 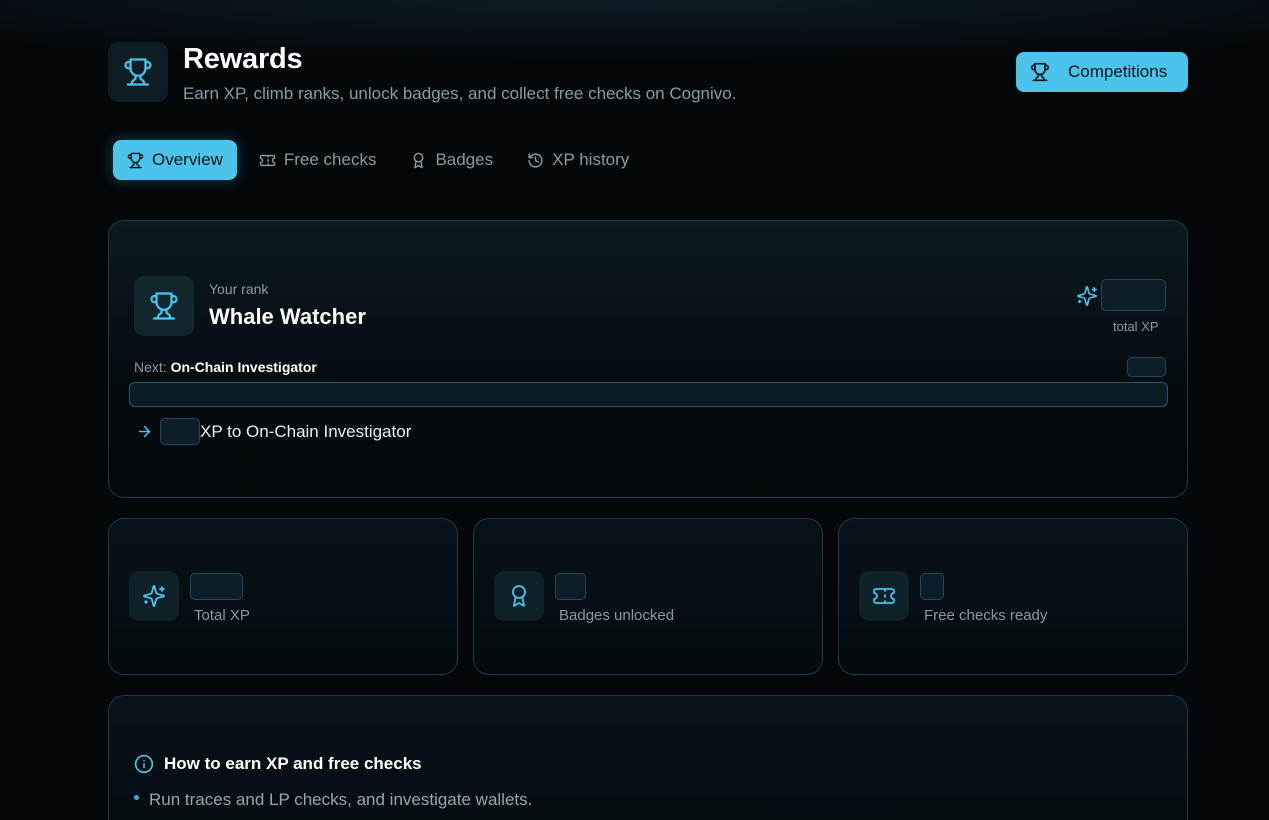 I want to click on rank-name: Whale Watcher, so click(x=287, y=316).